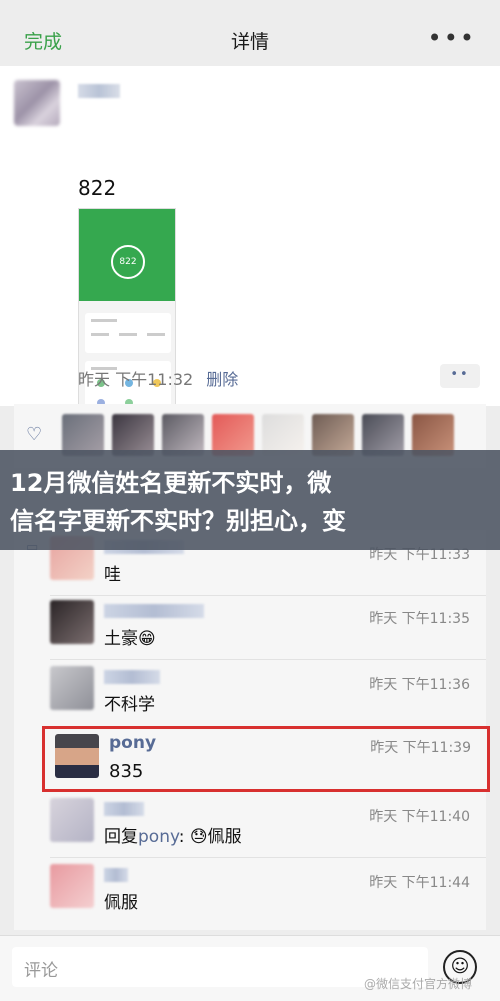 The width and height of the screenshot is (500, 1001). What do you see at coordinates (222, 379) in the screenshot?
I see `delete-link: 删除` at bounding box center [222, 379].